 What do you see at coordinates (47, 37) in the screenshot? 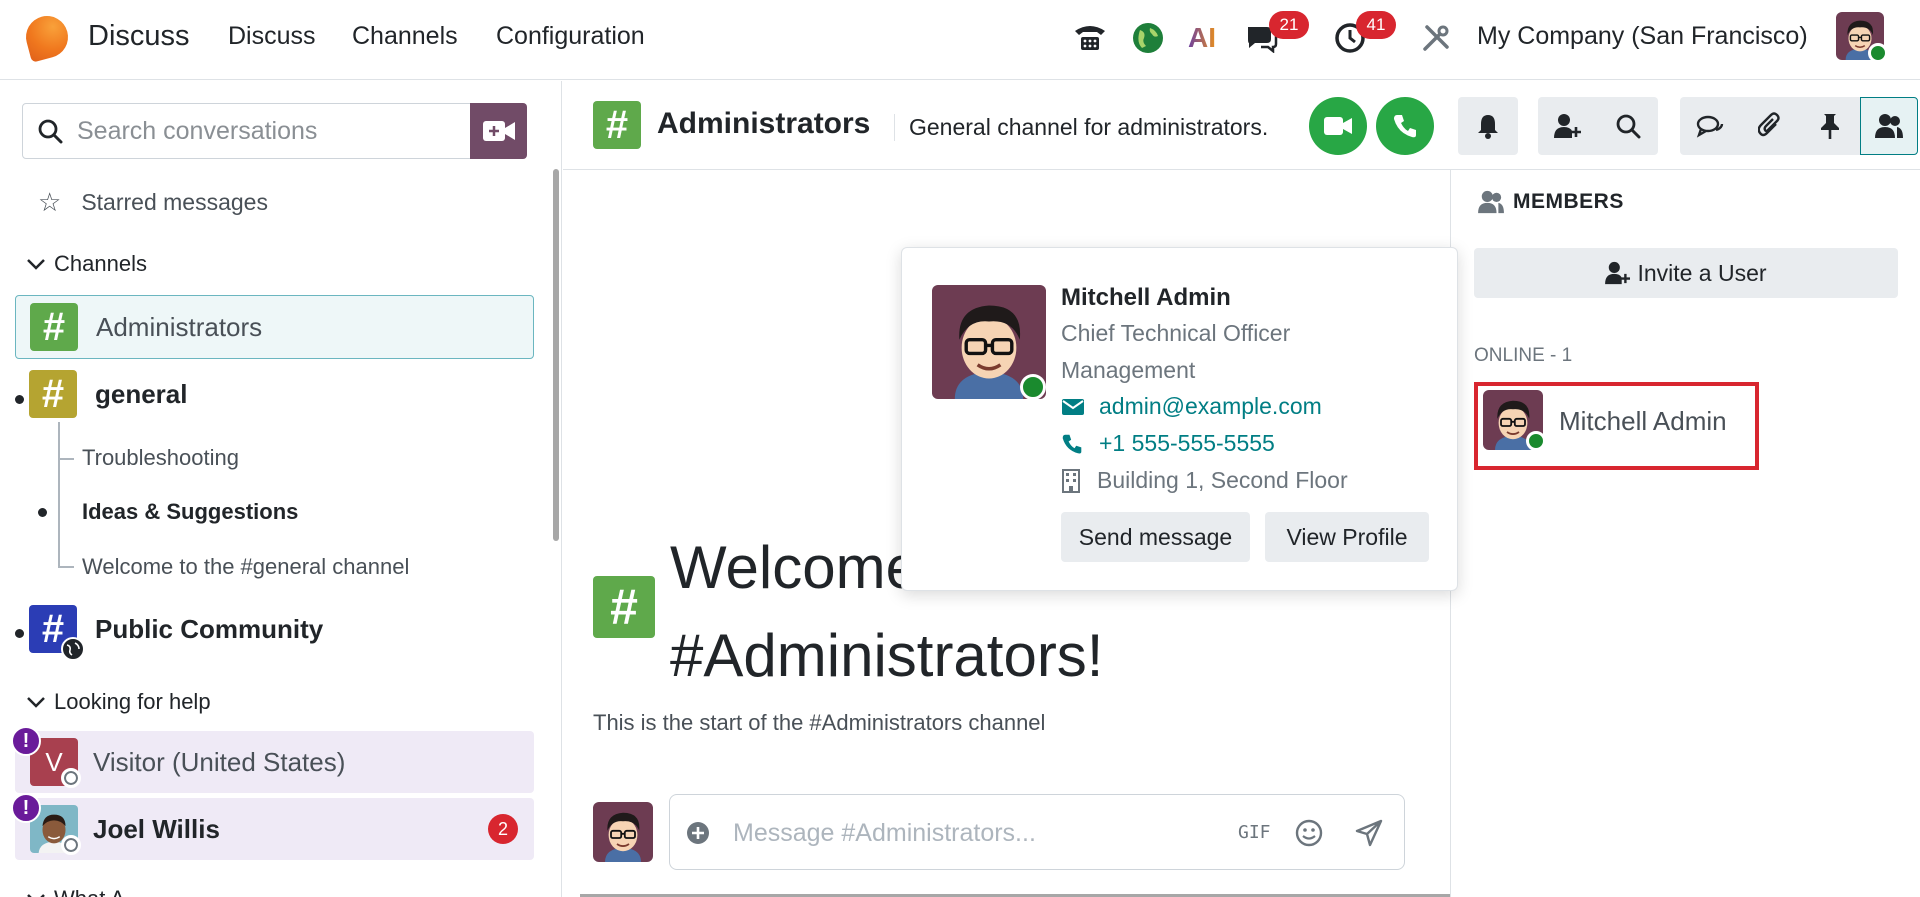
I see `discuss-logo-icon` at bounding box center [47, 37].